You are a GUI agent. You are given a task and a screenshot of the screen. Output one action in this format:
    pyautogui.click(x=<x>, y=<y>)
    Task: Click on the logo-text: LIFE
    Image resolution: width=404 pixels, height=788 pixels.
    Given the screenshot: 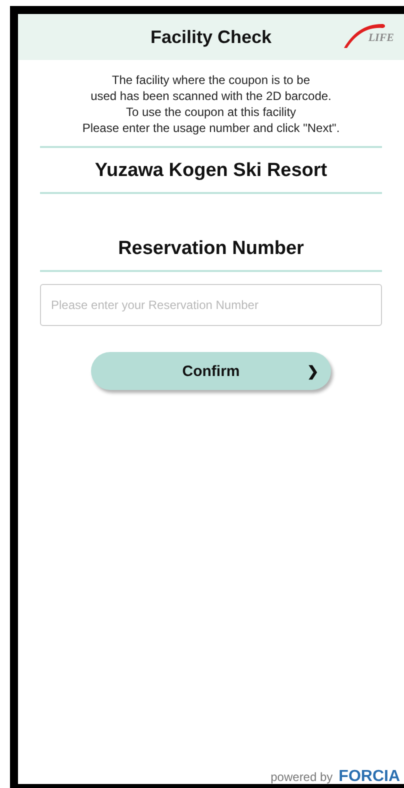 What is the action you would take?
    pyautogui.click(x=381, y=38)
    